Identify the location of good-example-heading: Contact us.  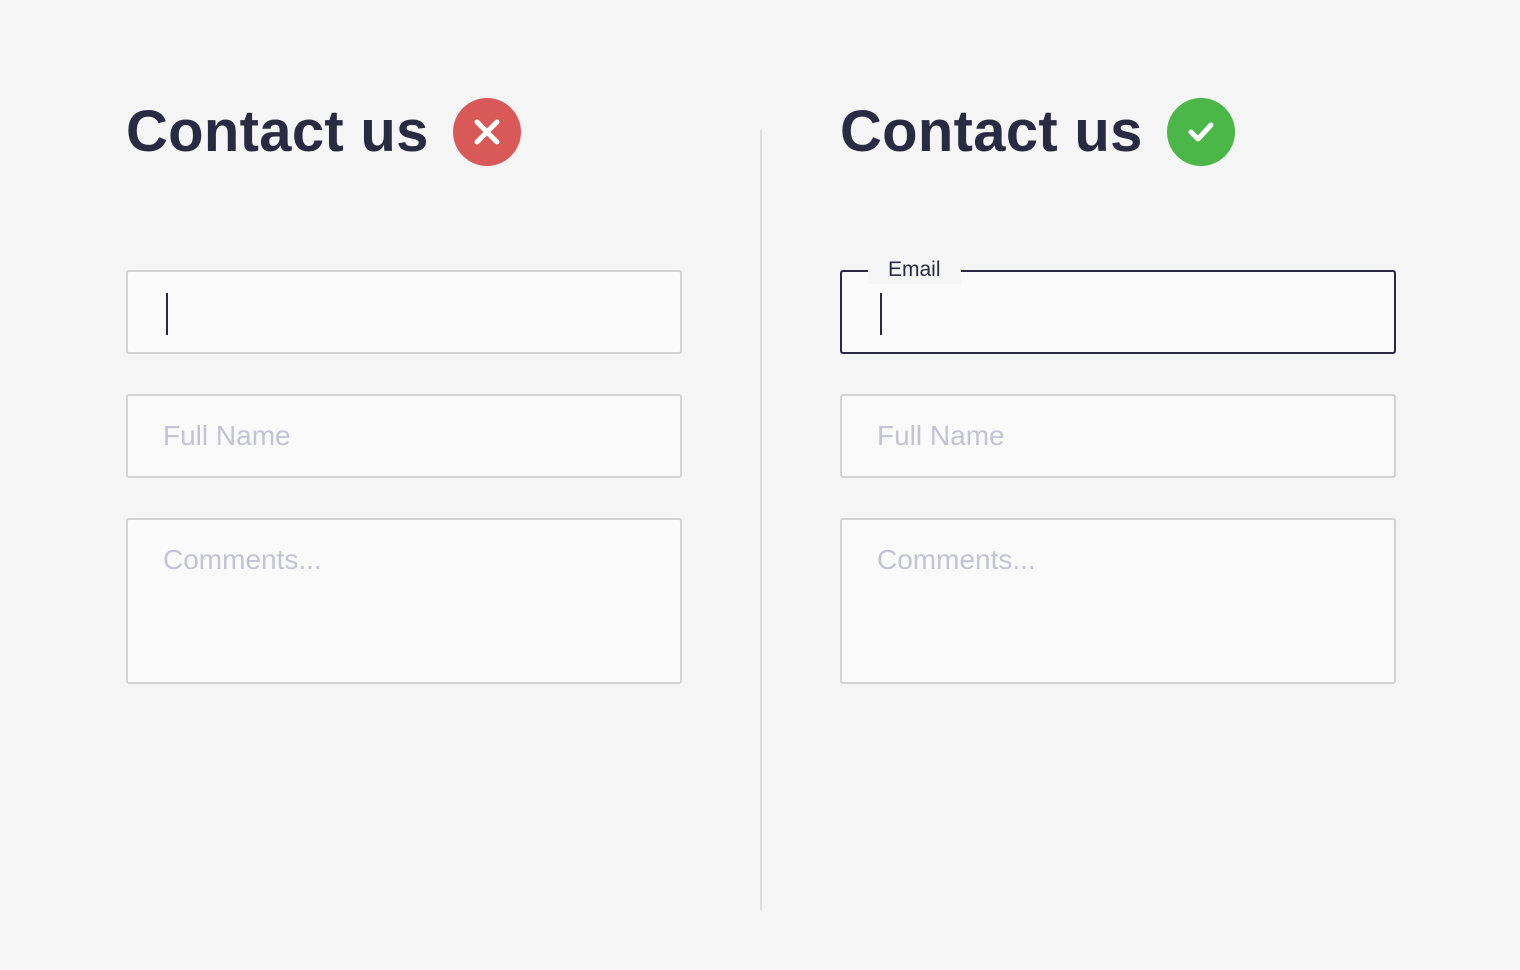
(1037, 132).